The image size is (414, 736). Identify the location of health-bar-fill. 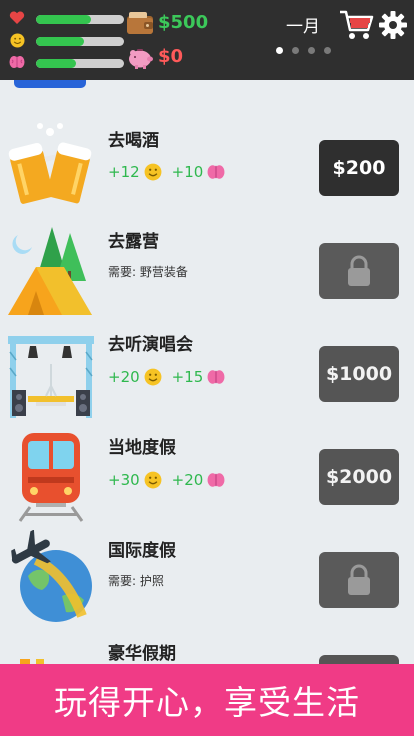
(63, 19).